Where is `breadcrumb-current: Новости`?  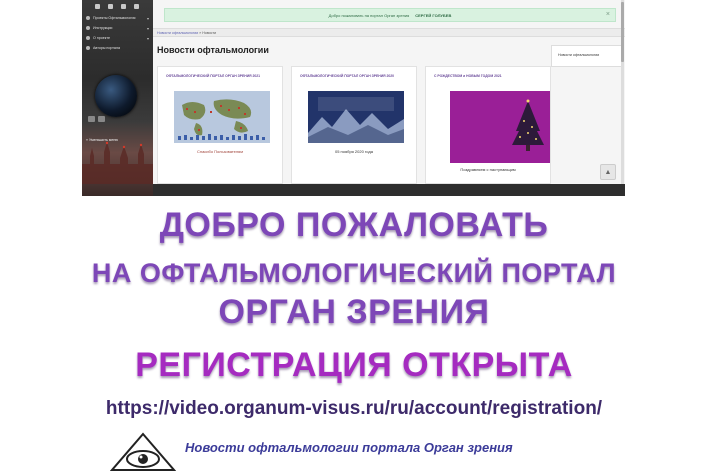
breadcrumb-current: Новости is located at coordinates (209, 33).